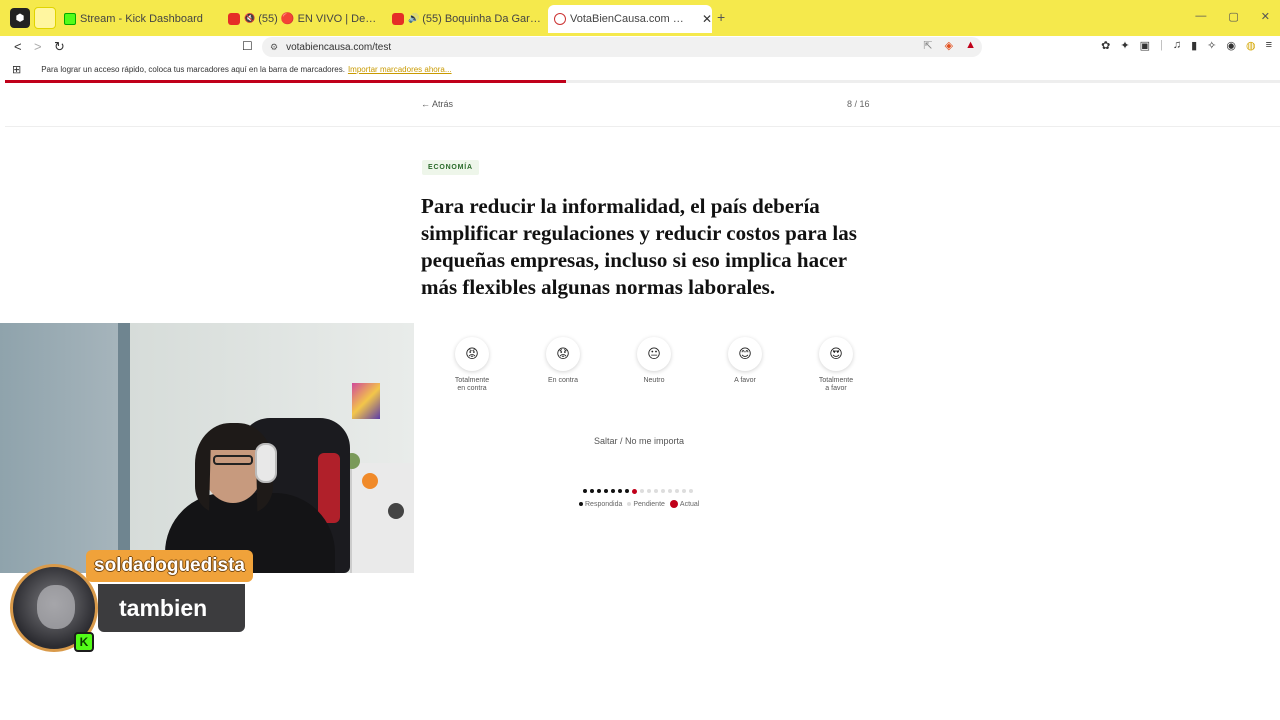 This screenshot has width=1280, height=720. What do you see at coordinates (707, 19) in the screenshot?
I see `close-icon: ✕` at bounding box center [707, 19].